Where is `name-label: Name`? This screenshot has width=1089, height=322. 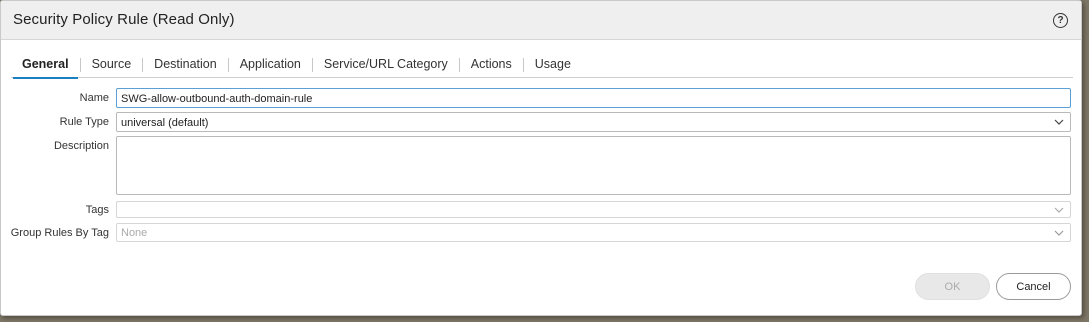
name-label: Name is located at coordinates (94, 98).